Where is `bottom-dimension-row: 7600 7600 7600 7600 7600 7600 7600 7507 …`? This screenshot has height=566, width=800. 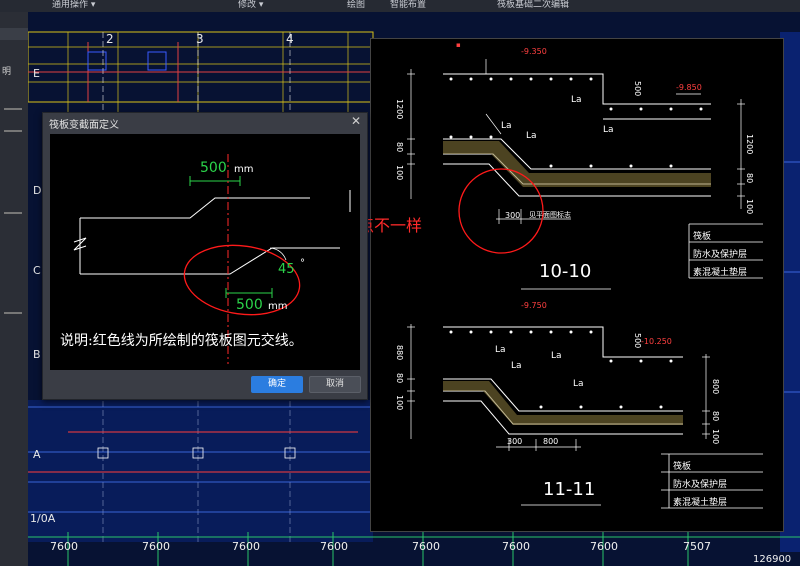
bottom-dimension-row: 7600 7600 7600 7600 7600 7600 7600 7507 … is located at coordinates (414, 551).